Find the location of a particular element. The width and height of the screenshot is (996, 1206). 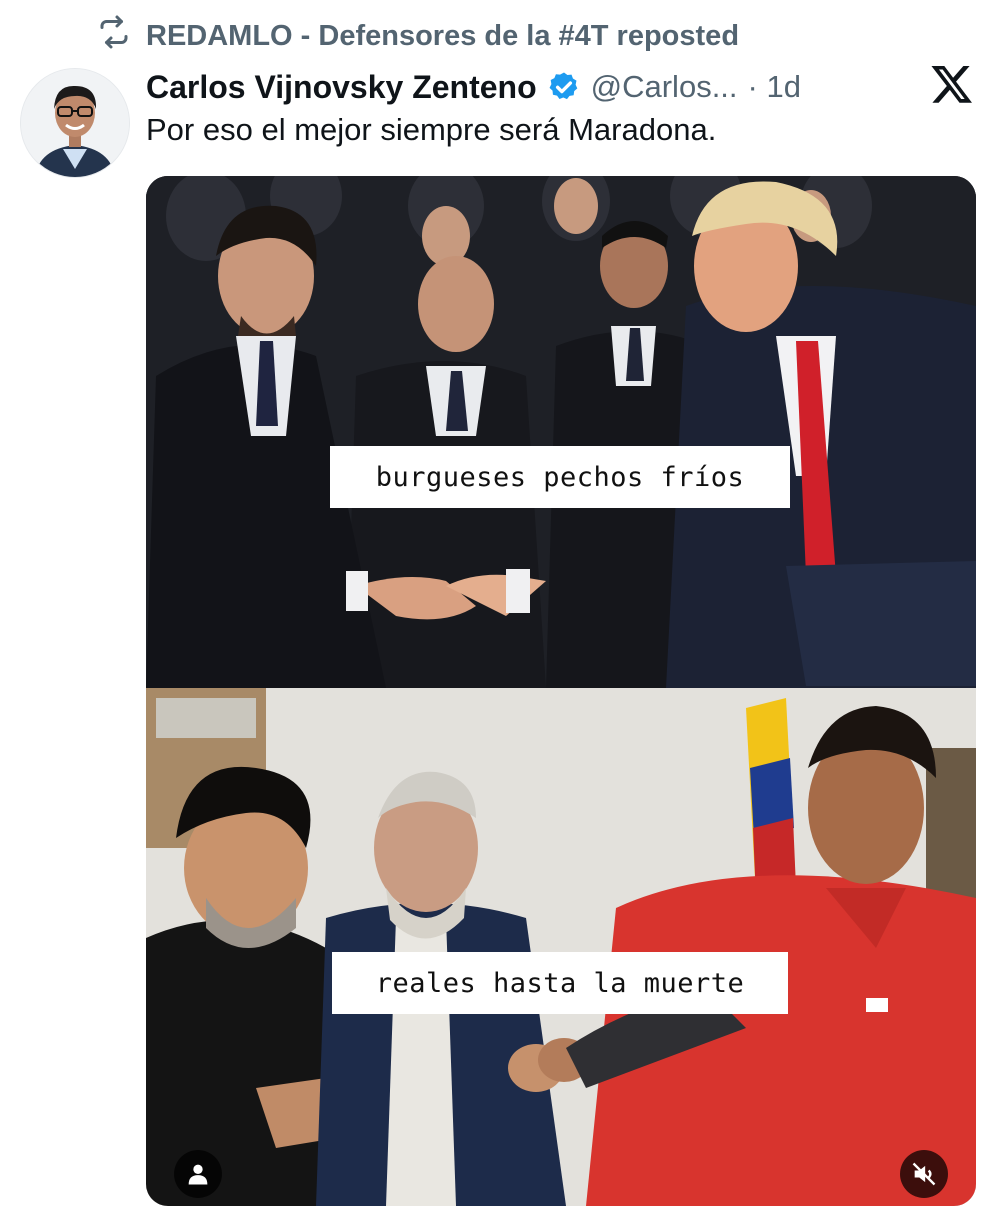

mute-button is located at coordinates (924, 1174).